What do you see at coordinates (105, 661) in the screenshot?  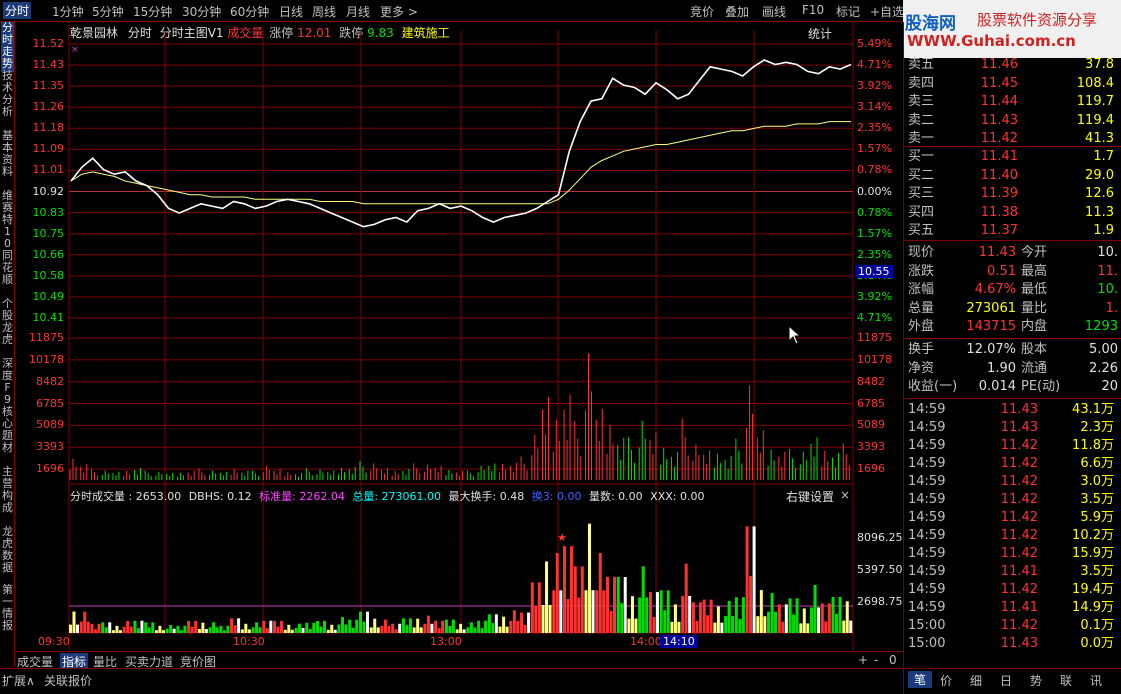 I see `tab-volume-ratio: 量比` at bounding box center [105, 661].